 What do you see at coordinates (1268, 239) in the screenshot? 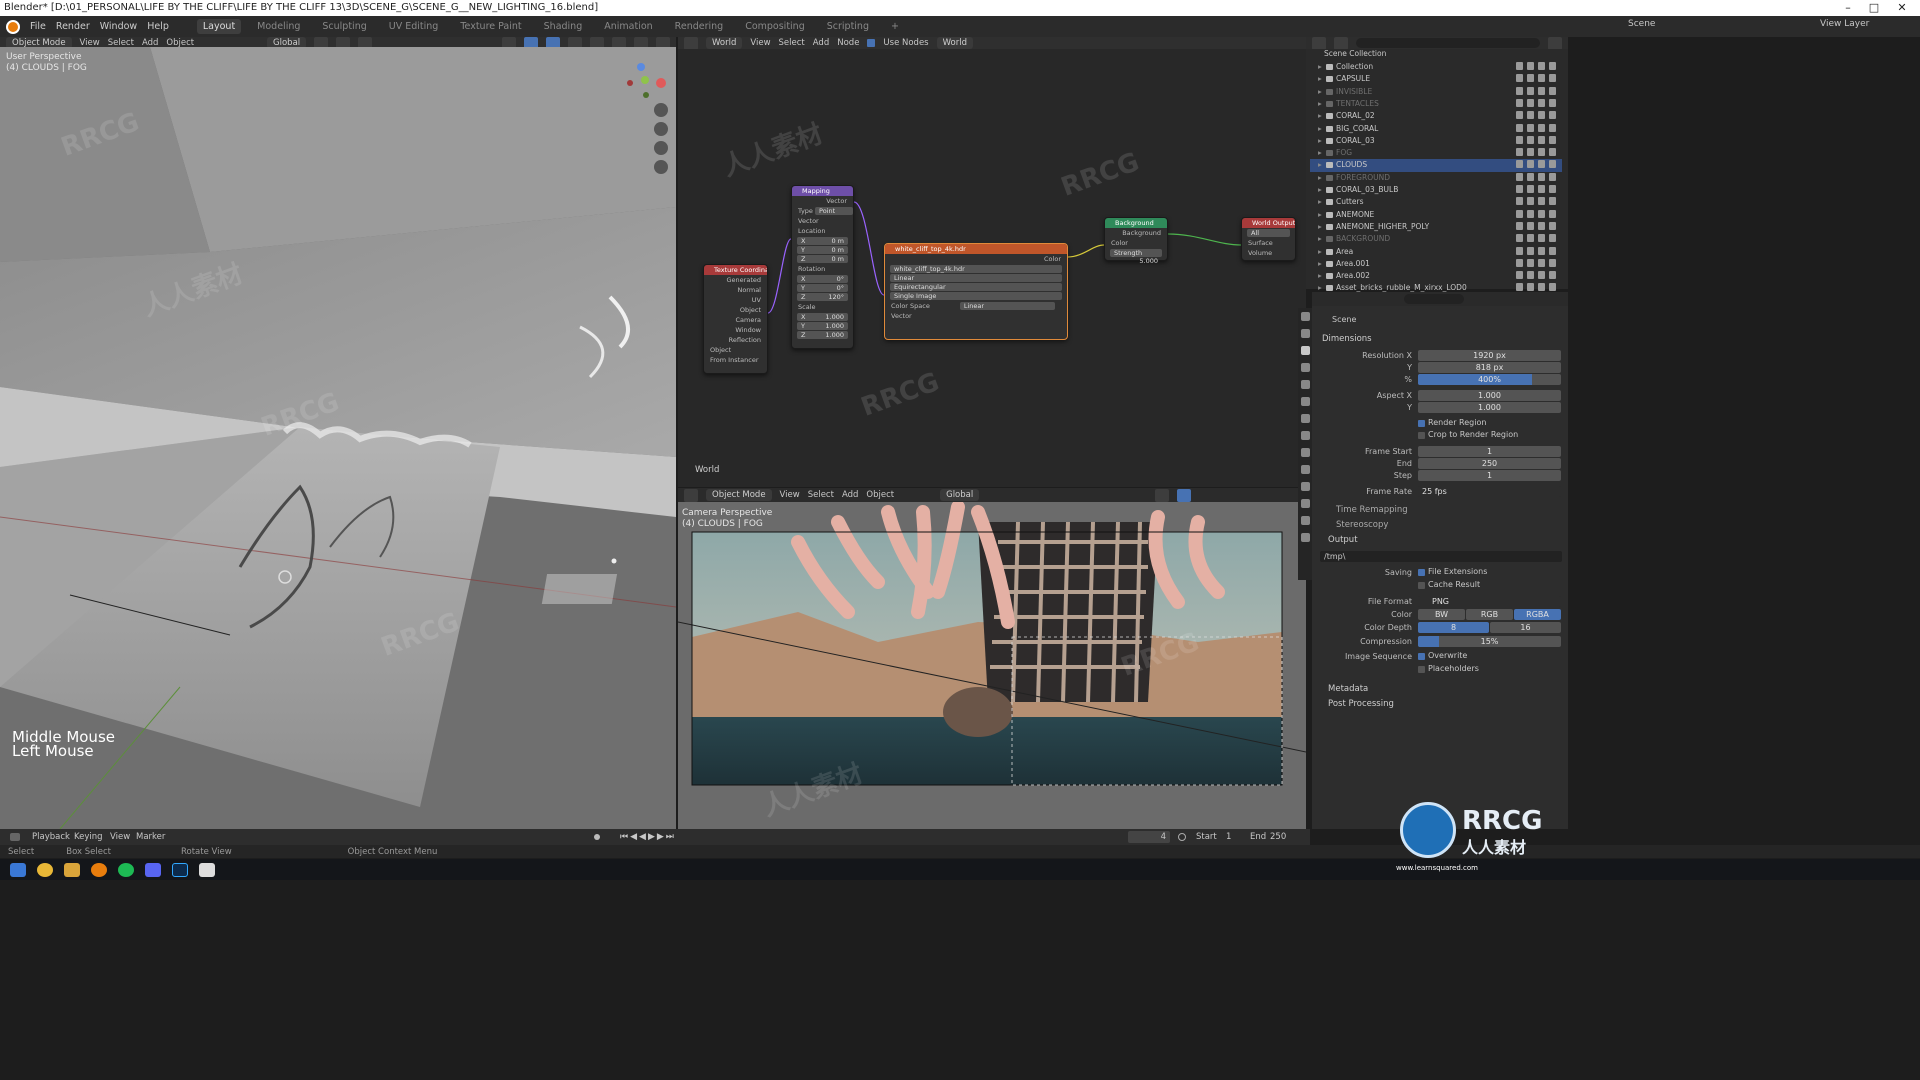
I see `node-world-output: World Output All Surface Volume` at bounding box center [1268, 239].